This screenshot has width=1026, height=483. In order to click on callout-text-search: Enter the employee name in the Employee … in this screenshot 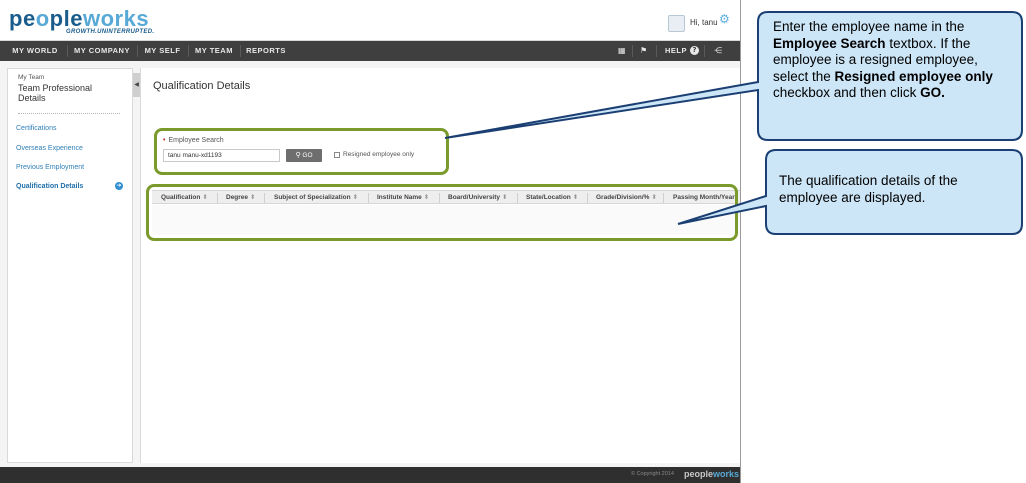, I will do `click(894, 60)`.